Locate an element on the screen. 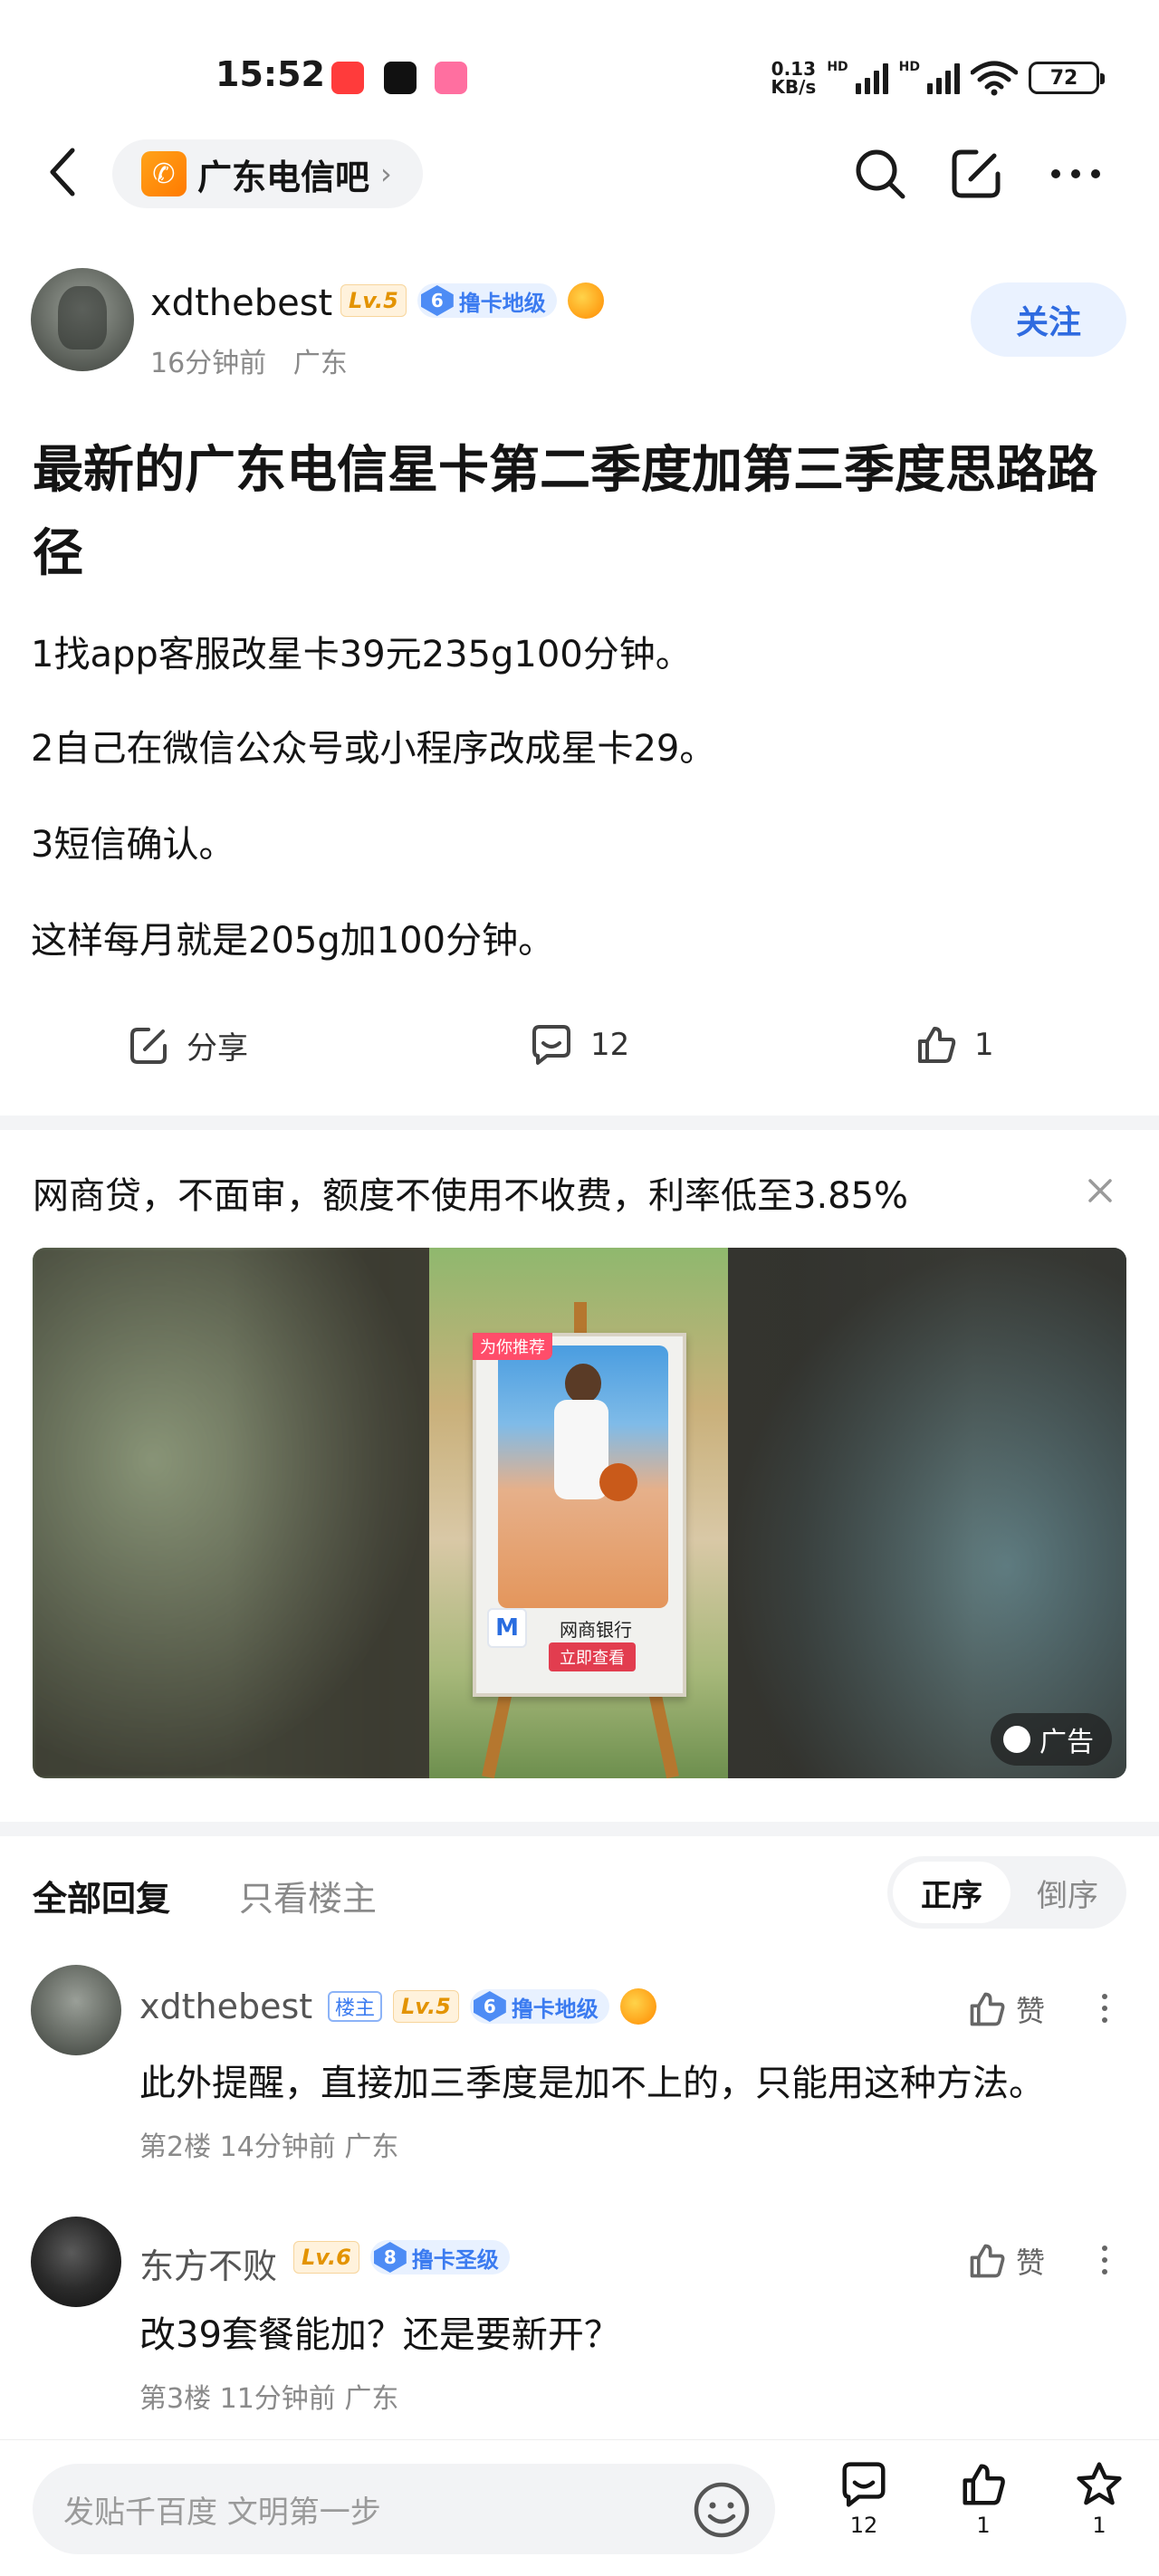  bottom-like-button: 1 is located at coordinates (984, 2499).